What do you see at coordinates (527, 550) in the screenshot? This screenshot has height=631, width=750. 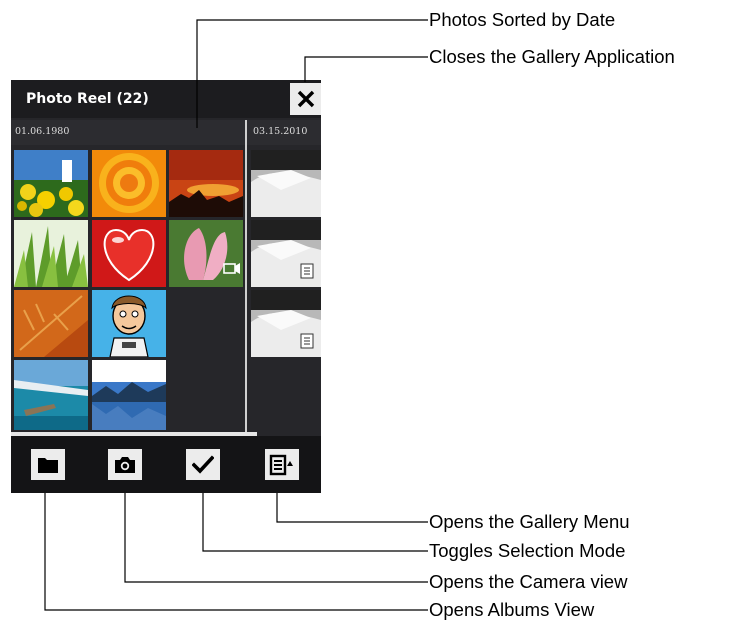 I see `callout-selection-mode: Toggles Selection Mode` at bounding box center [527, 550].